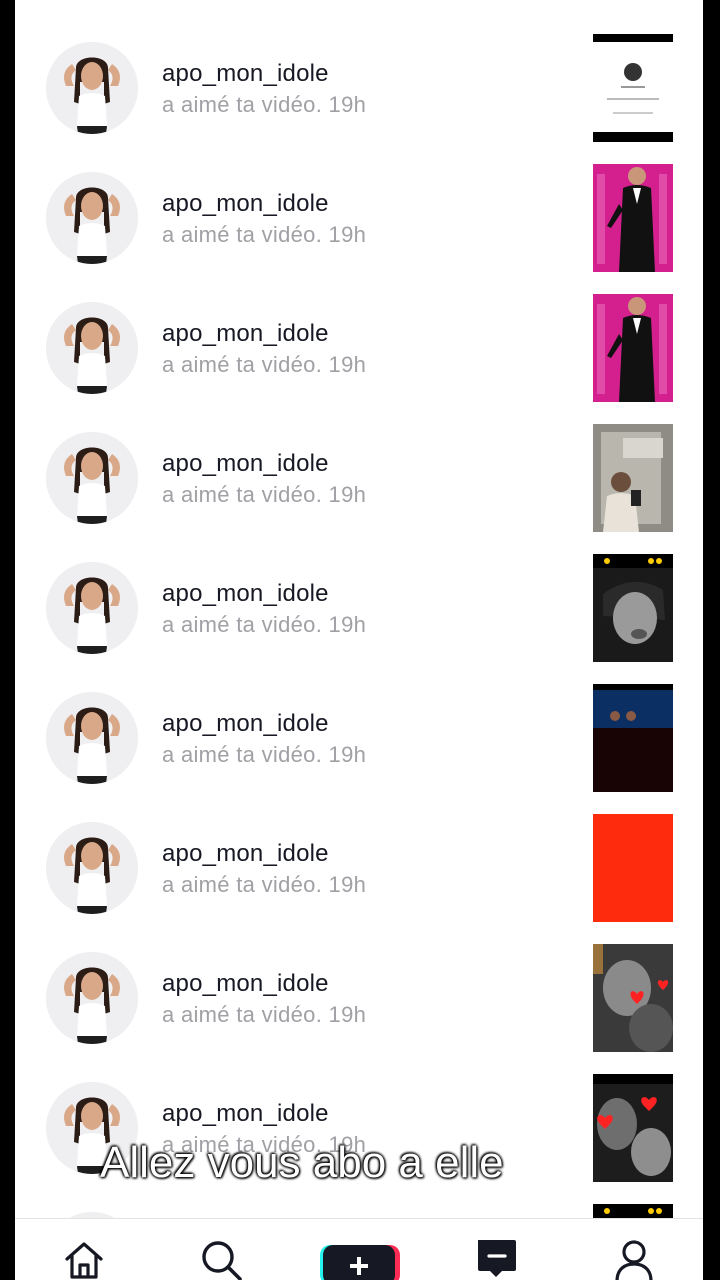 The width and height of the screenshot is (720, 1280). Describe the element at coordinates (302, 1162) in the screenshot. I see `video-caption-overlay: Allez vous abo a elle` at that location.